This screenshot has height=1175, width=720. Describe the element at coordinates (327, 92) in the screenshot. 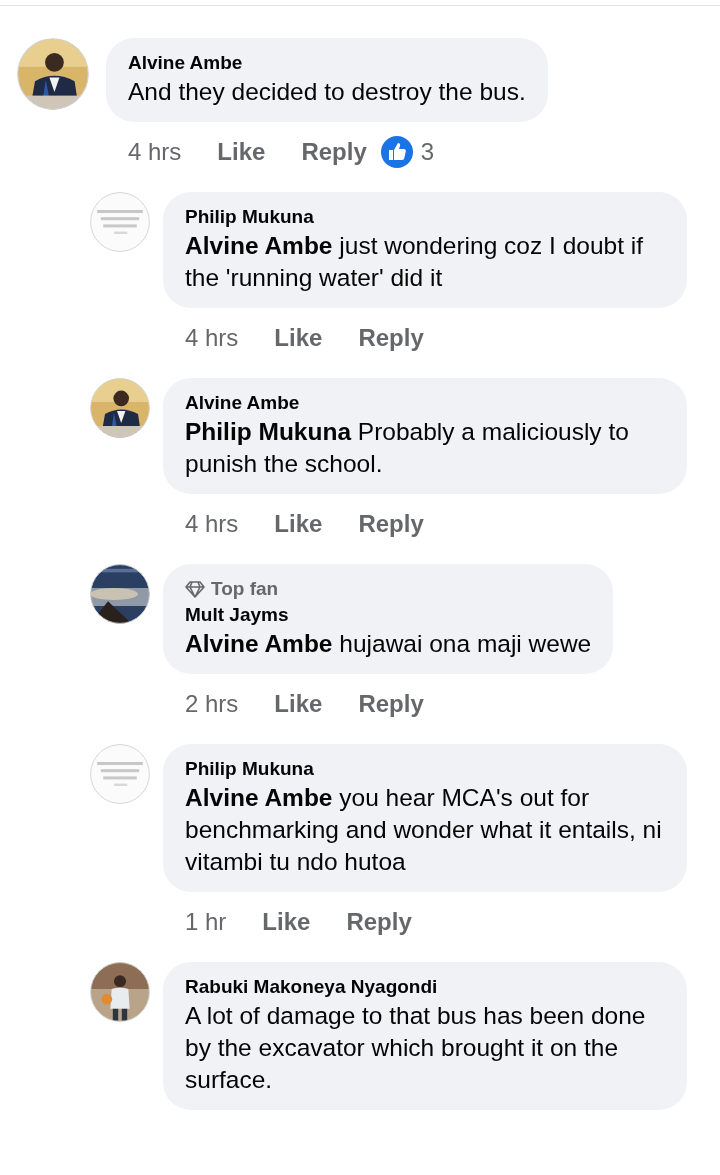

I see `comment-text: And they decided to destroy the bus.` at that location.